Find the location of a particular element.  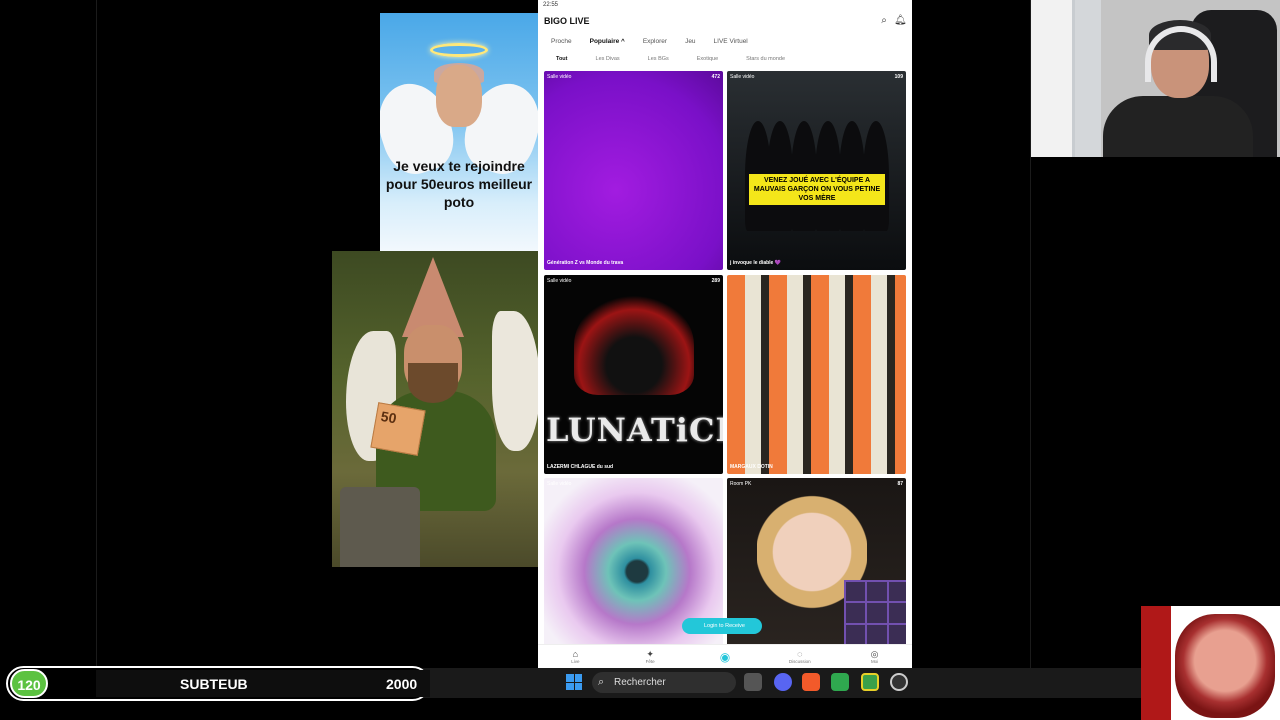

subtab-les-bgs: Les BGs is located at coordinates (658, 59).